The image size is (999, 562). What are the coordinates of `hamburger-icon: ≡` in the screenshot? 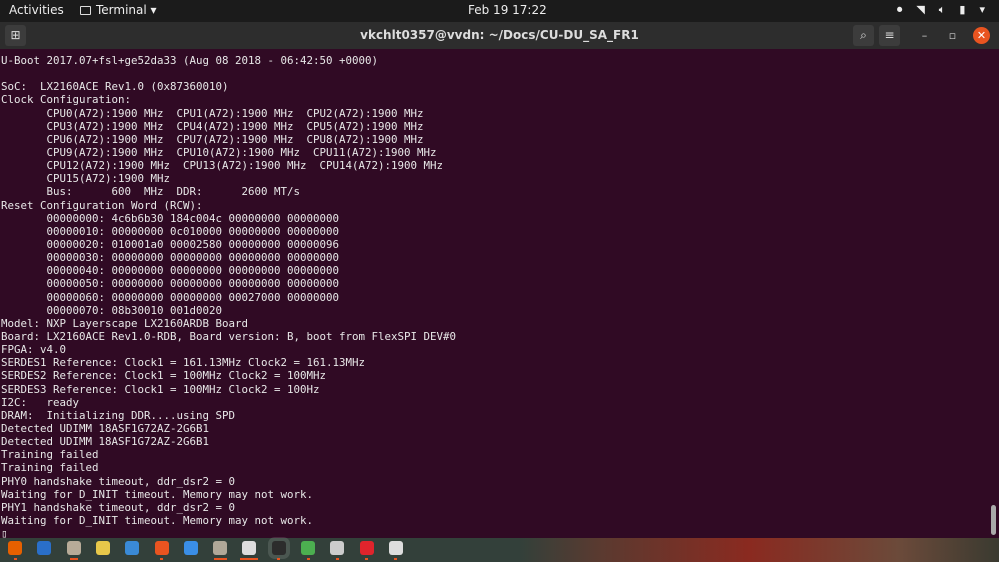 It's located at (889, 35).